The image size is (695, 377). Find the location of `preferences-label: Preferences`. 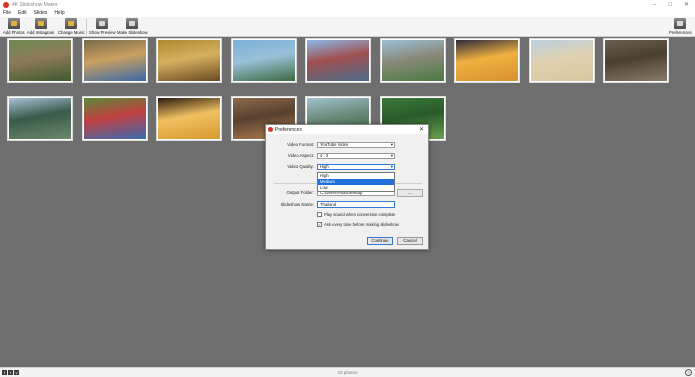

preferences-label: Preferences is located at coordinates (680, 32).